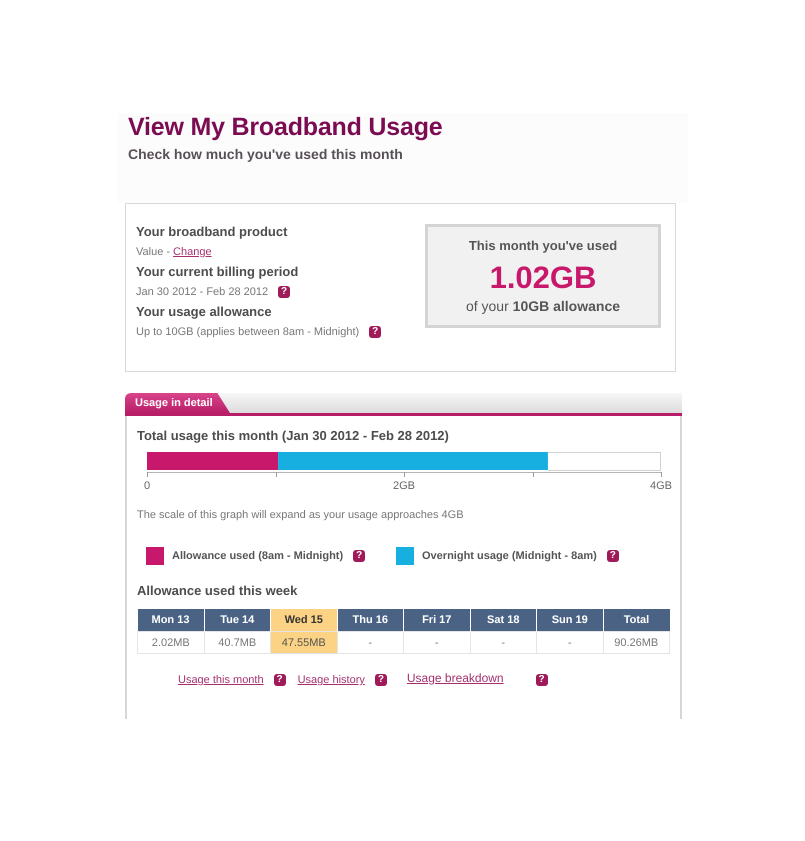  What do you see at coordinates (177, 403) in the screenshot?
I see `detail-tab: Usage in detail` at bounding box center [177, 403].